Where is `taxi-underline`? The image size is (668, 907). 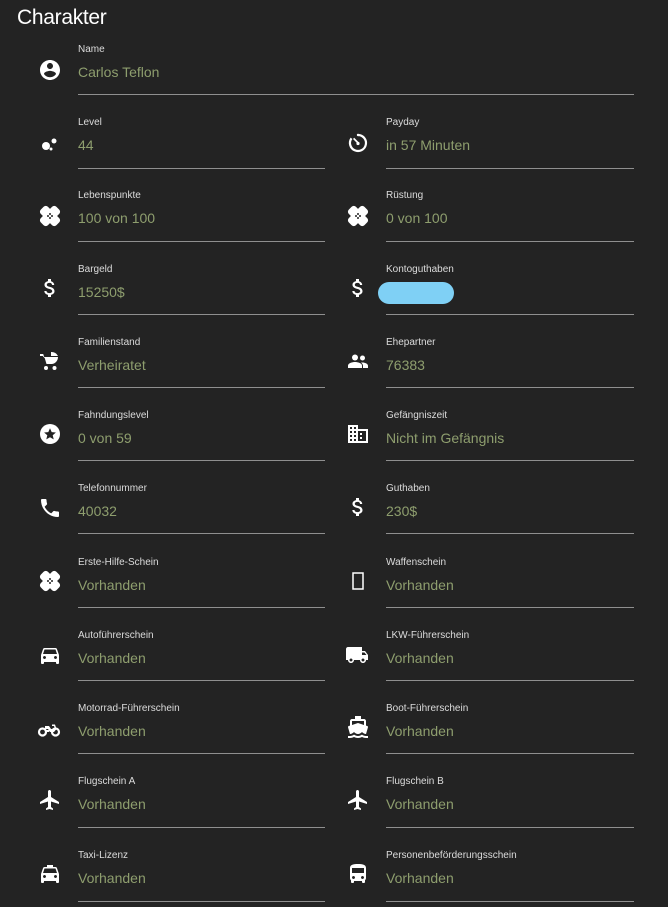 taxi-underline is located at coordinates (201, 901).